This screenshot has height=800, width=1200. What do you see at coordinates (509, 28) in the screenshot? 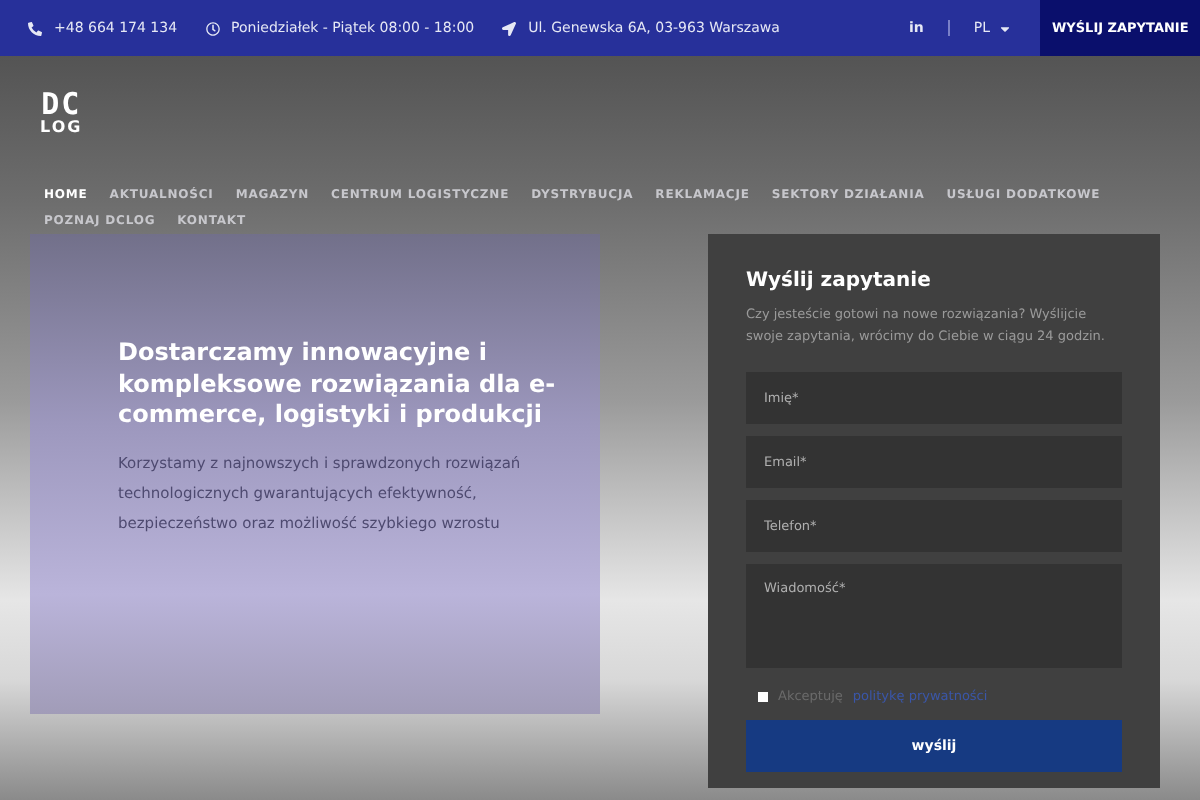
I see `location-arrow-icon` at bounding box center [509, 28].